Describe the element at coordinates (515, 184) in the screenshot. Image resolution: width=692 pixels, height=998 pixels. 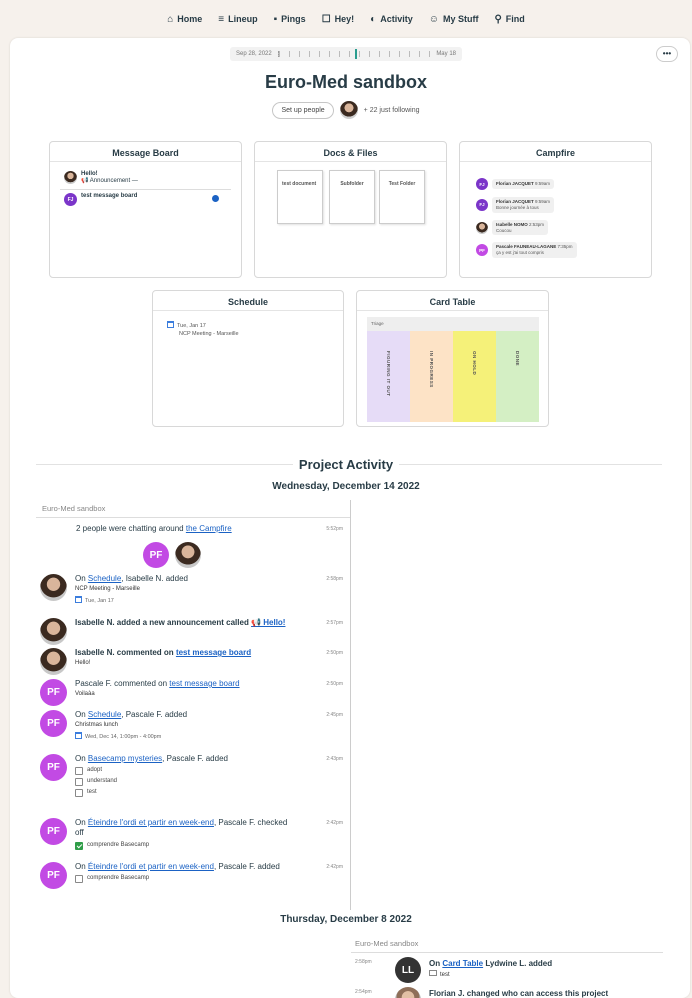
I see `chat-author: Florian JACQUET` at that location.